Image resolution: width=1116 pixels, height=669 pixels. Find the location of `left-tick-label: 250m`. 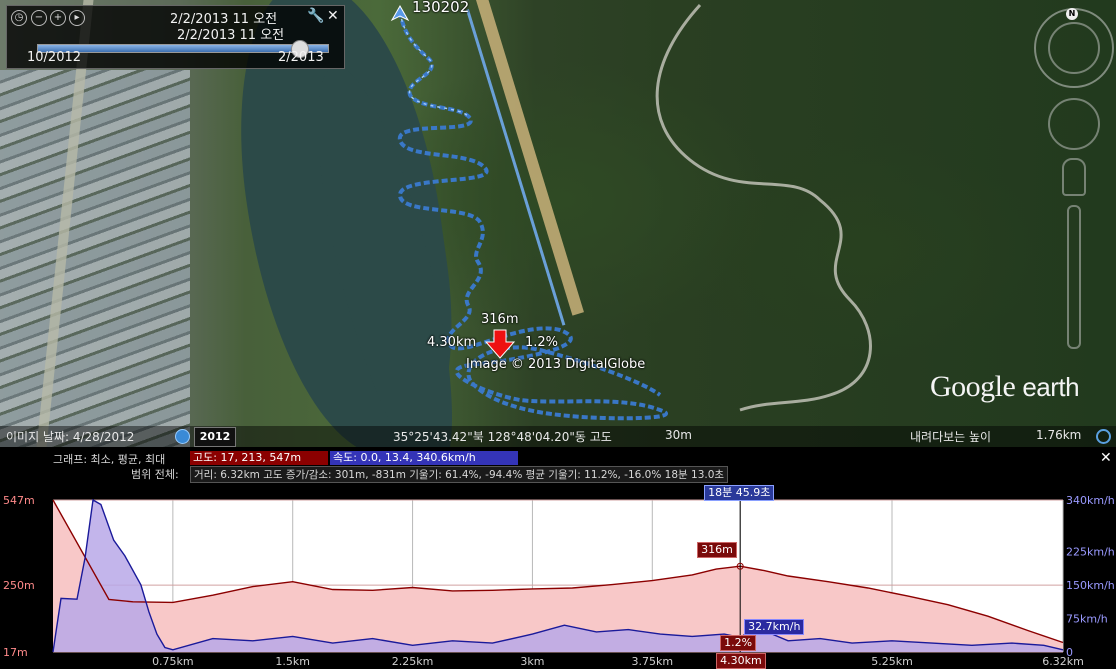

left-tick-label: 250m is located at coordinates (19, 585).